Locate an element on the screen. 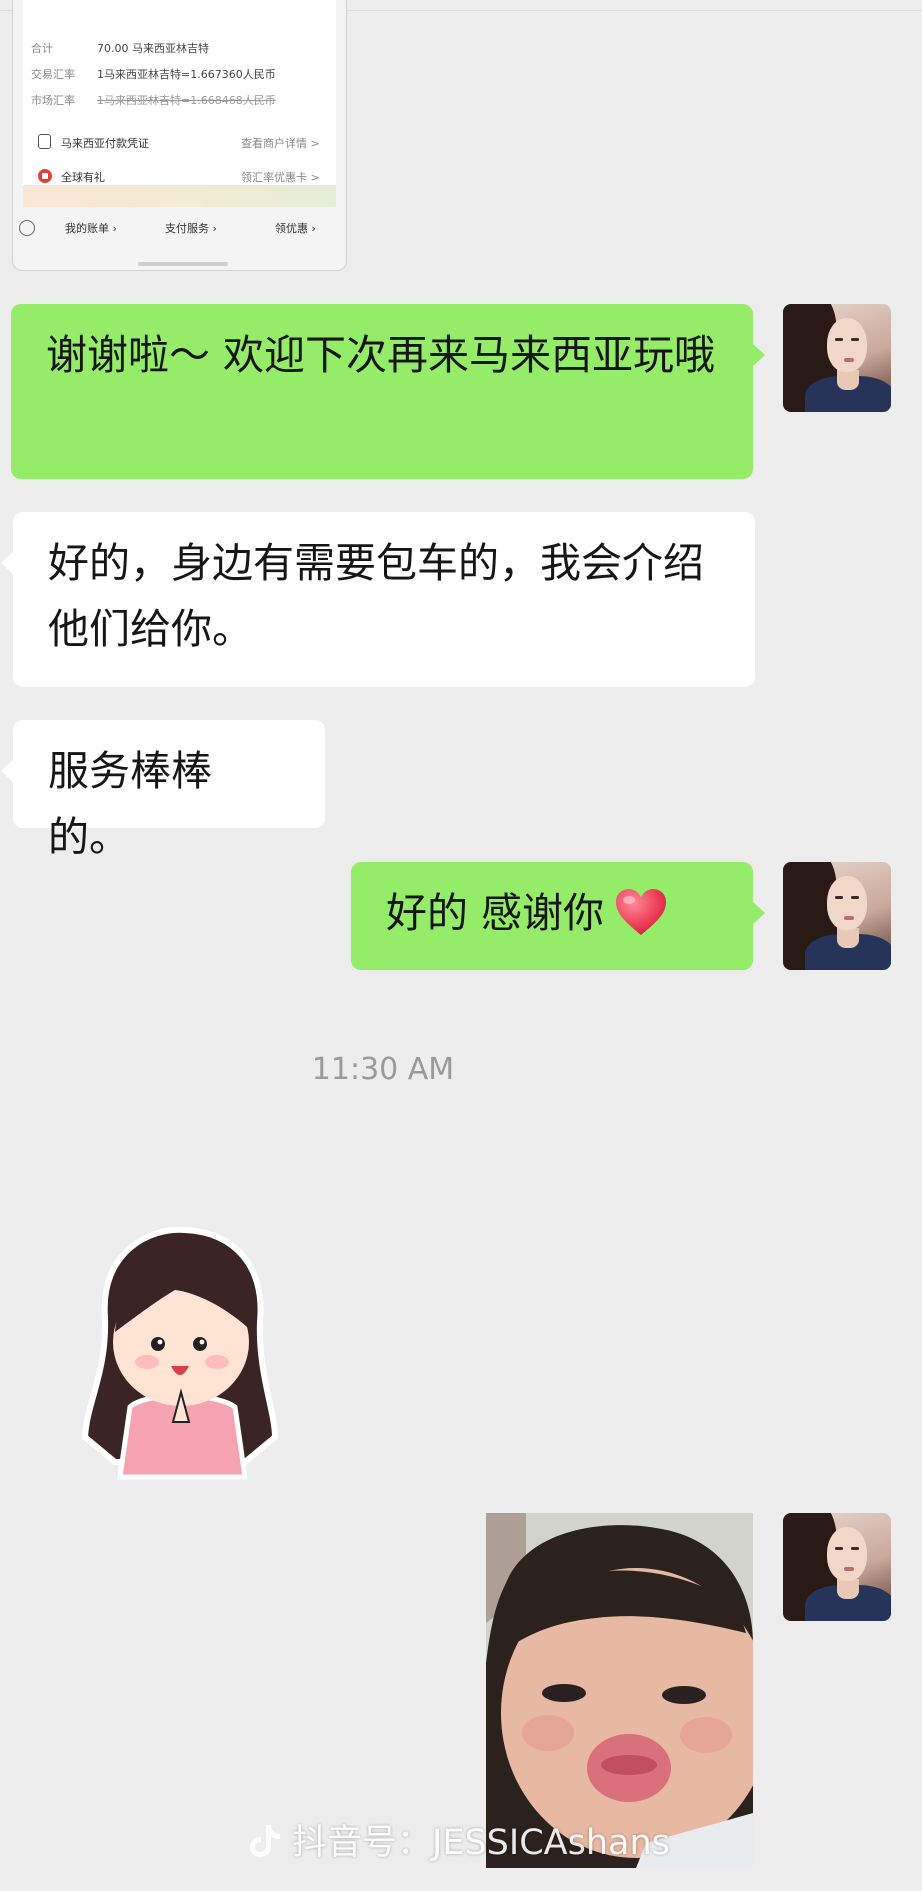 Image resolution: width=922 pixels, height=1891 pixels. heart-icon is located at coordinates (641, 912).